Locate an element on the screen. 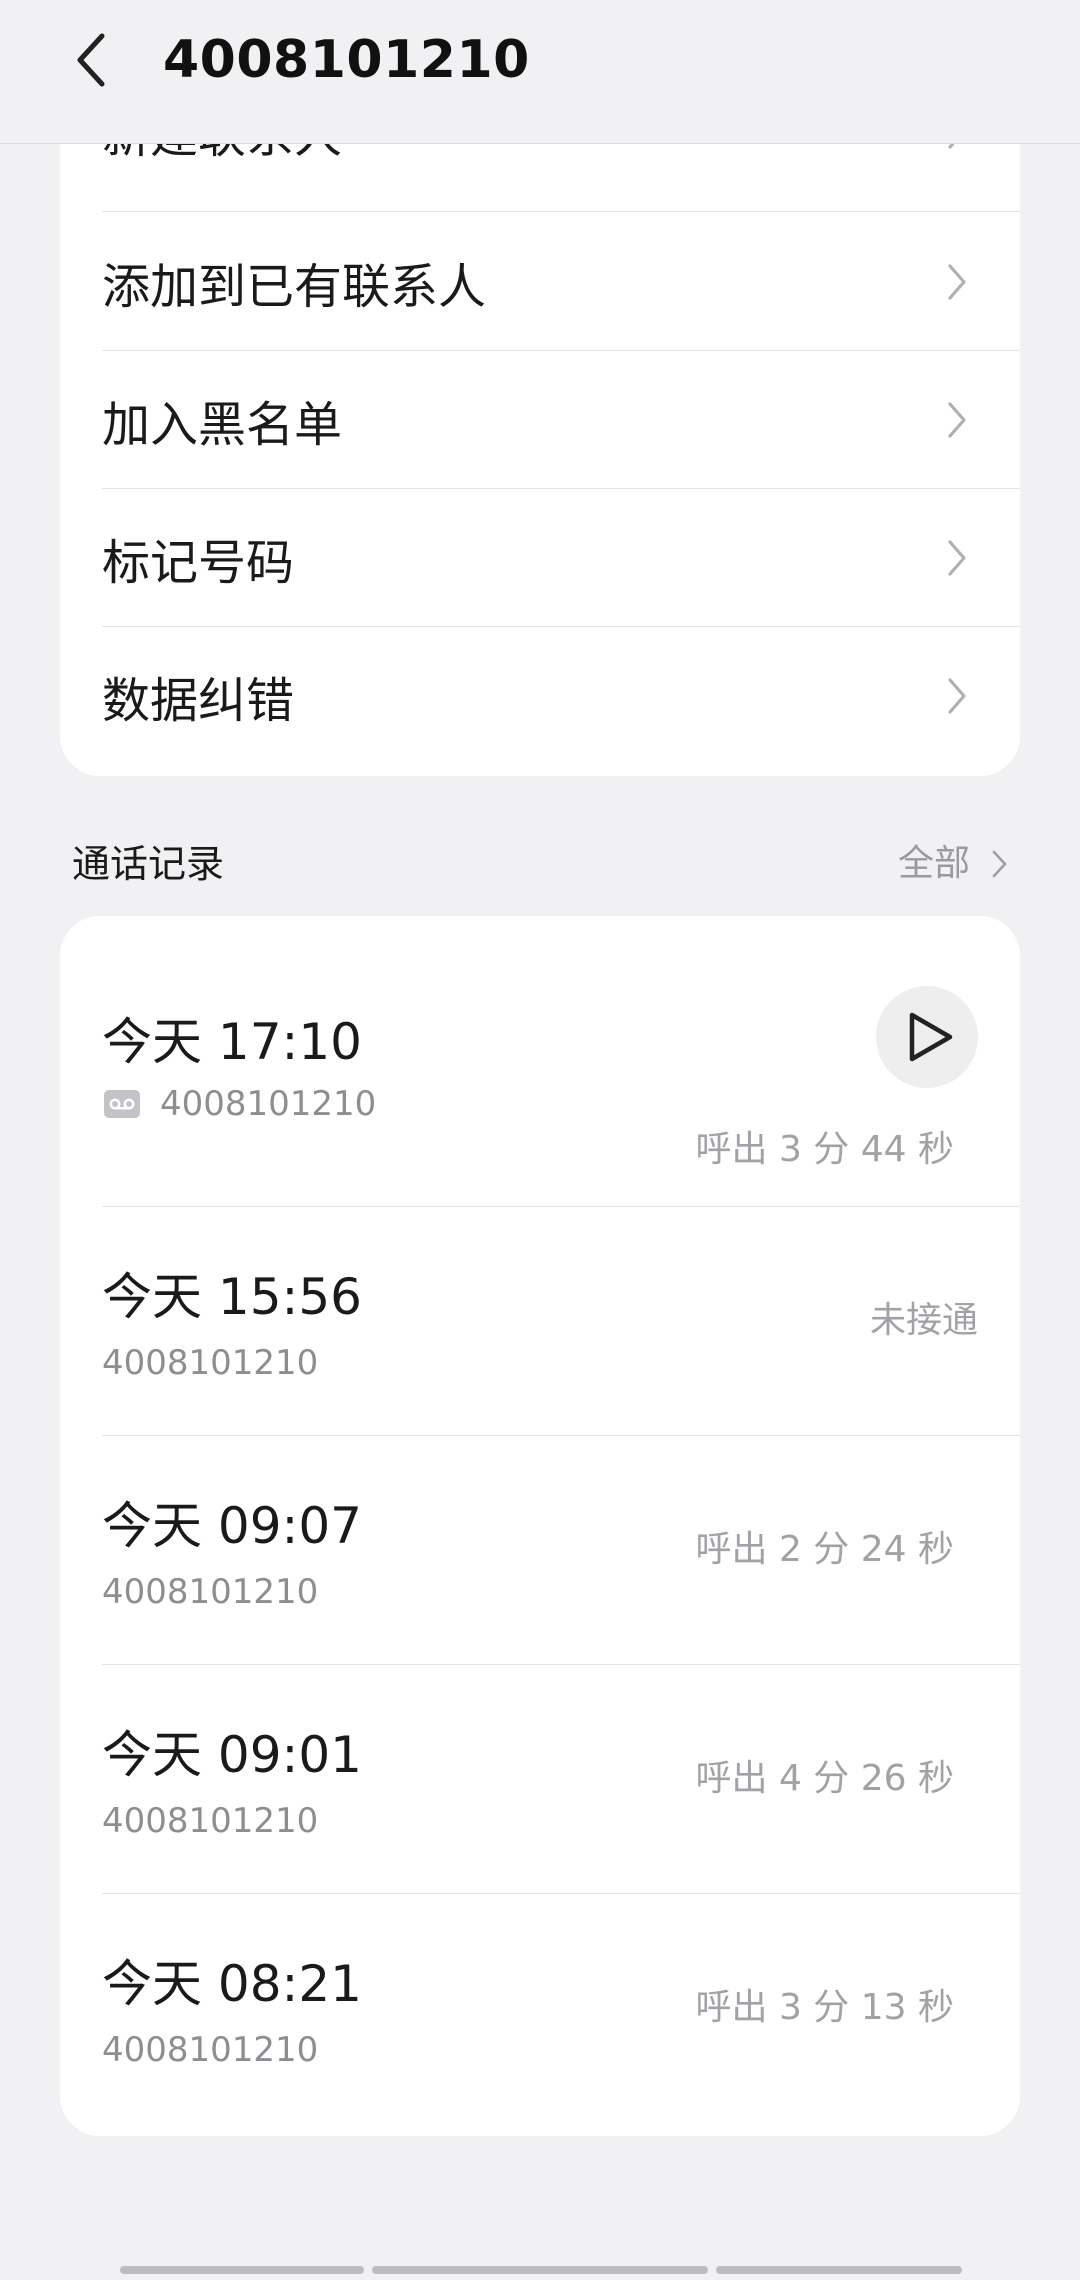  view-all-calls-link: 全部 is located at coordinates (953, 864).